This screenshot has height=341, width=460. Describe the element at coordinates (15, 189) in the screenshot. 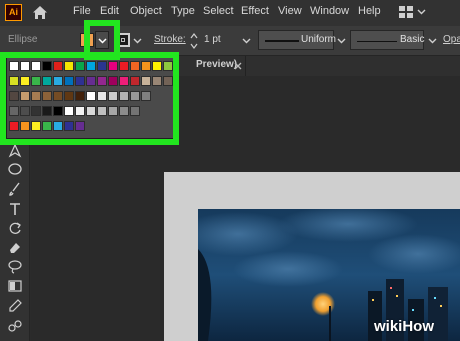

I see `paintbrush-tool-icon` at that location.